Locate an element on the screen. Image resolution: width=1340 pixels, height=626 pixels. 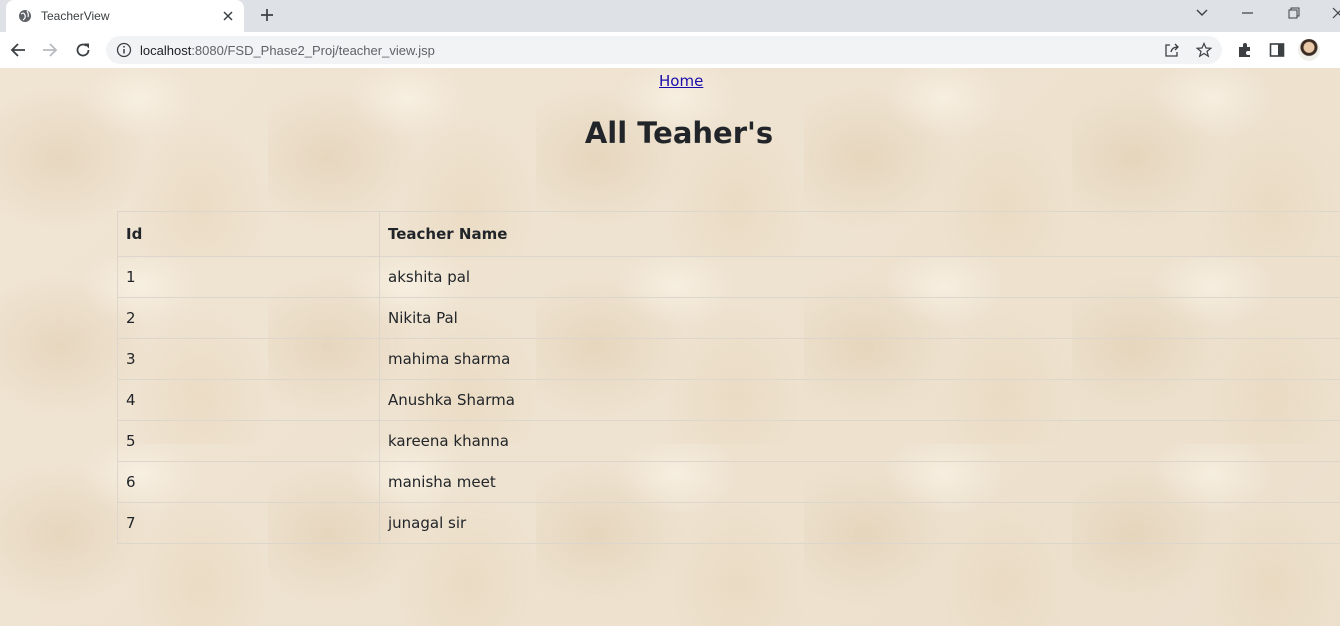
tab-strip: TeacherView is located at coordinates (670, 16).